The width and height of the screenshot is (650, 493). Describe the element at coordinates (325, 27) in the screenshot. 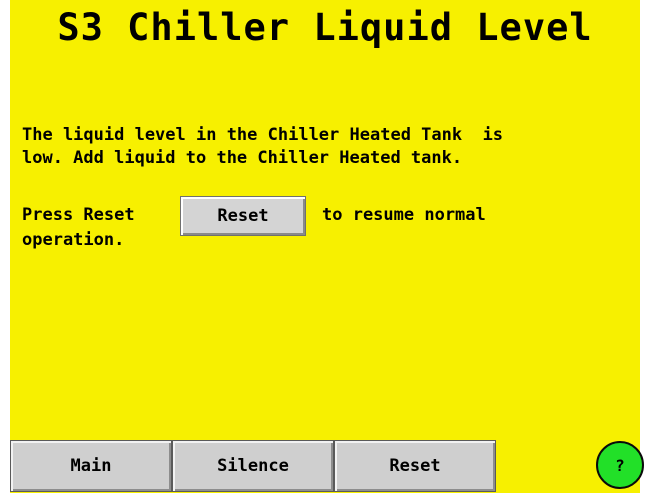

I see `page-title: S3 Chiller Liquid Level` at that location.